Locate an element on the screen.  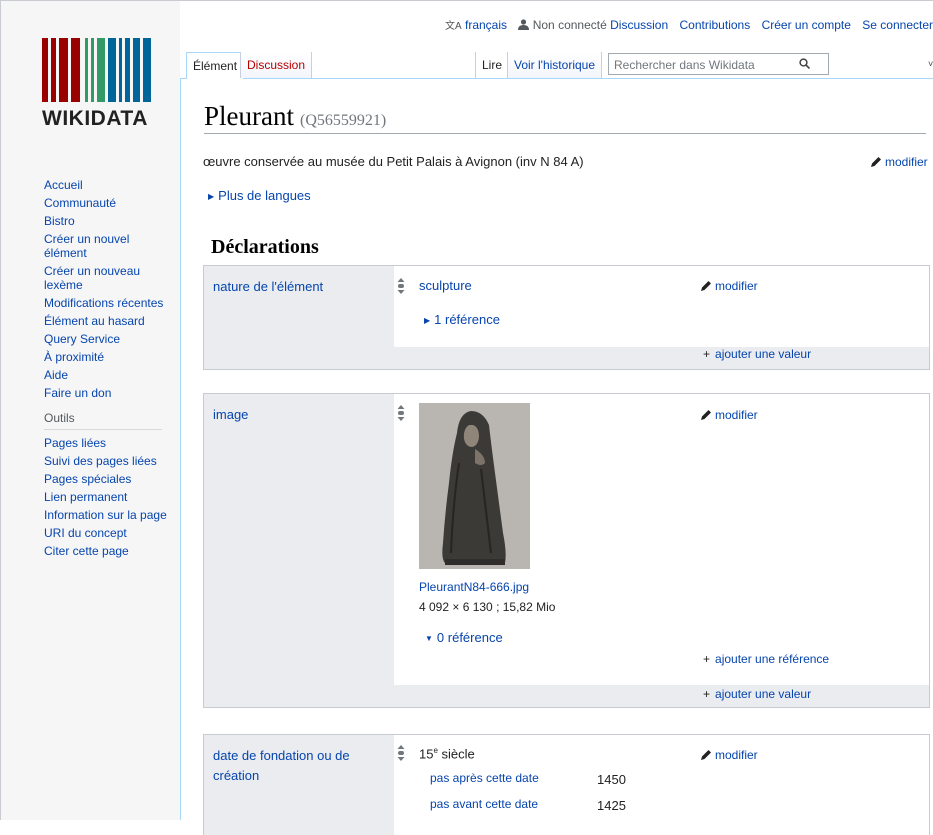
sidebar-item-page-info: Information sur la page is located at coordinates (110, 515).